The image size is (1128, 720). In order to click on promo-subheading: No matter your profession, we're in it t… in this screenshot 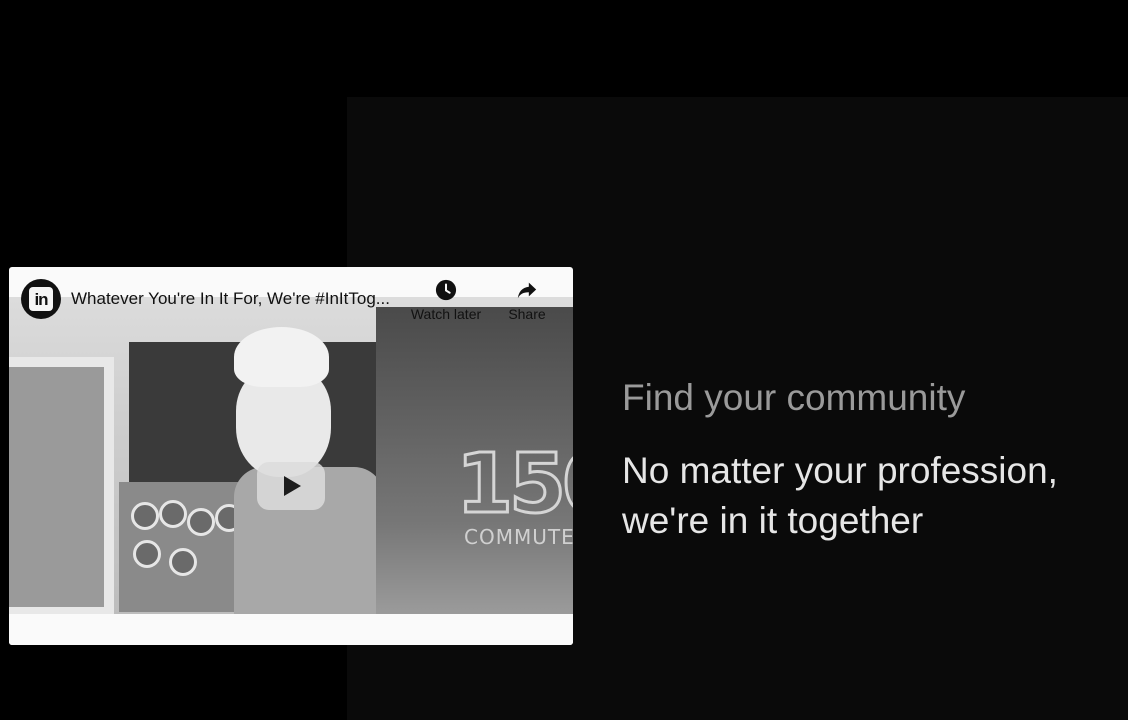, I will do `click(862, 496)`.